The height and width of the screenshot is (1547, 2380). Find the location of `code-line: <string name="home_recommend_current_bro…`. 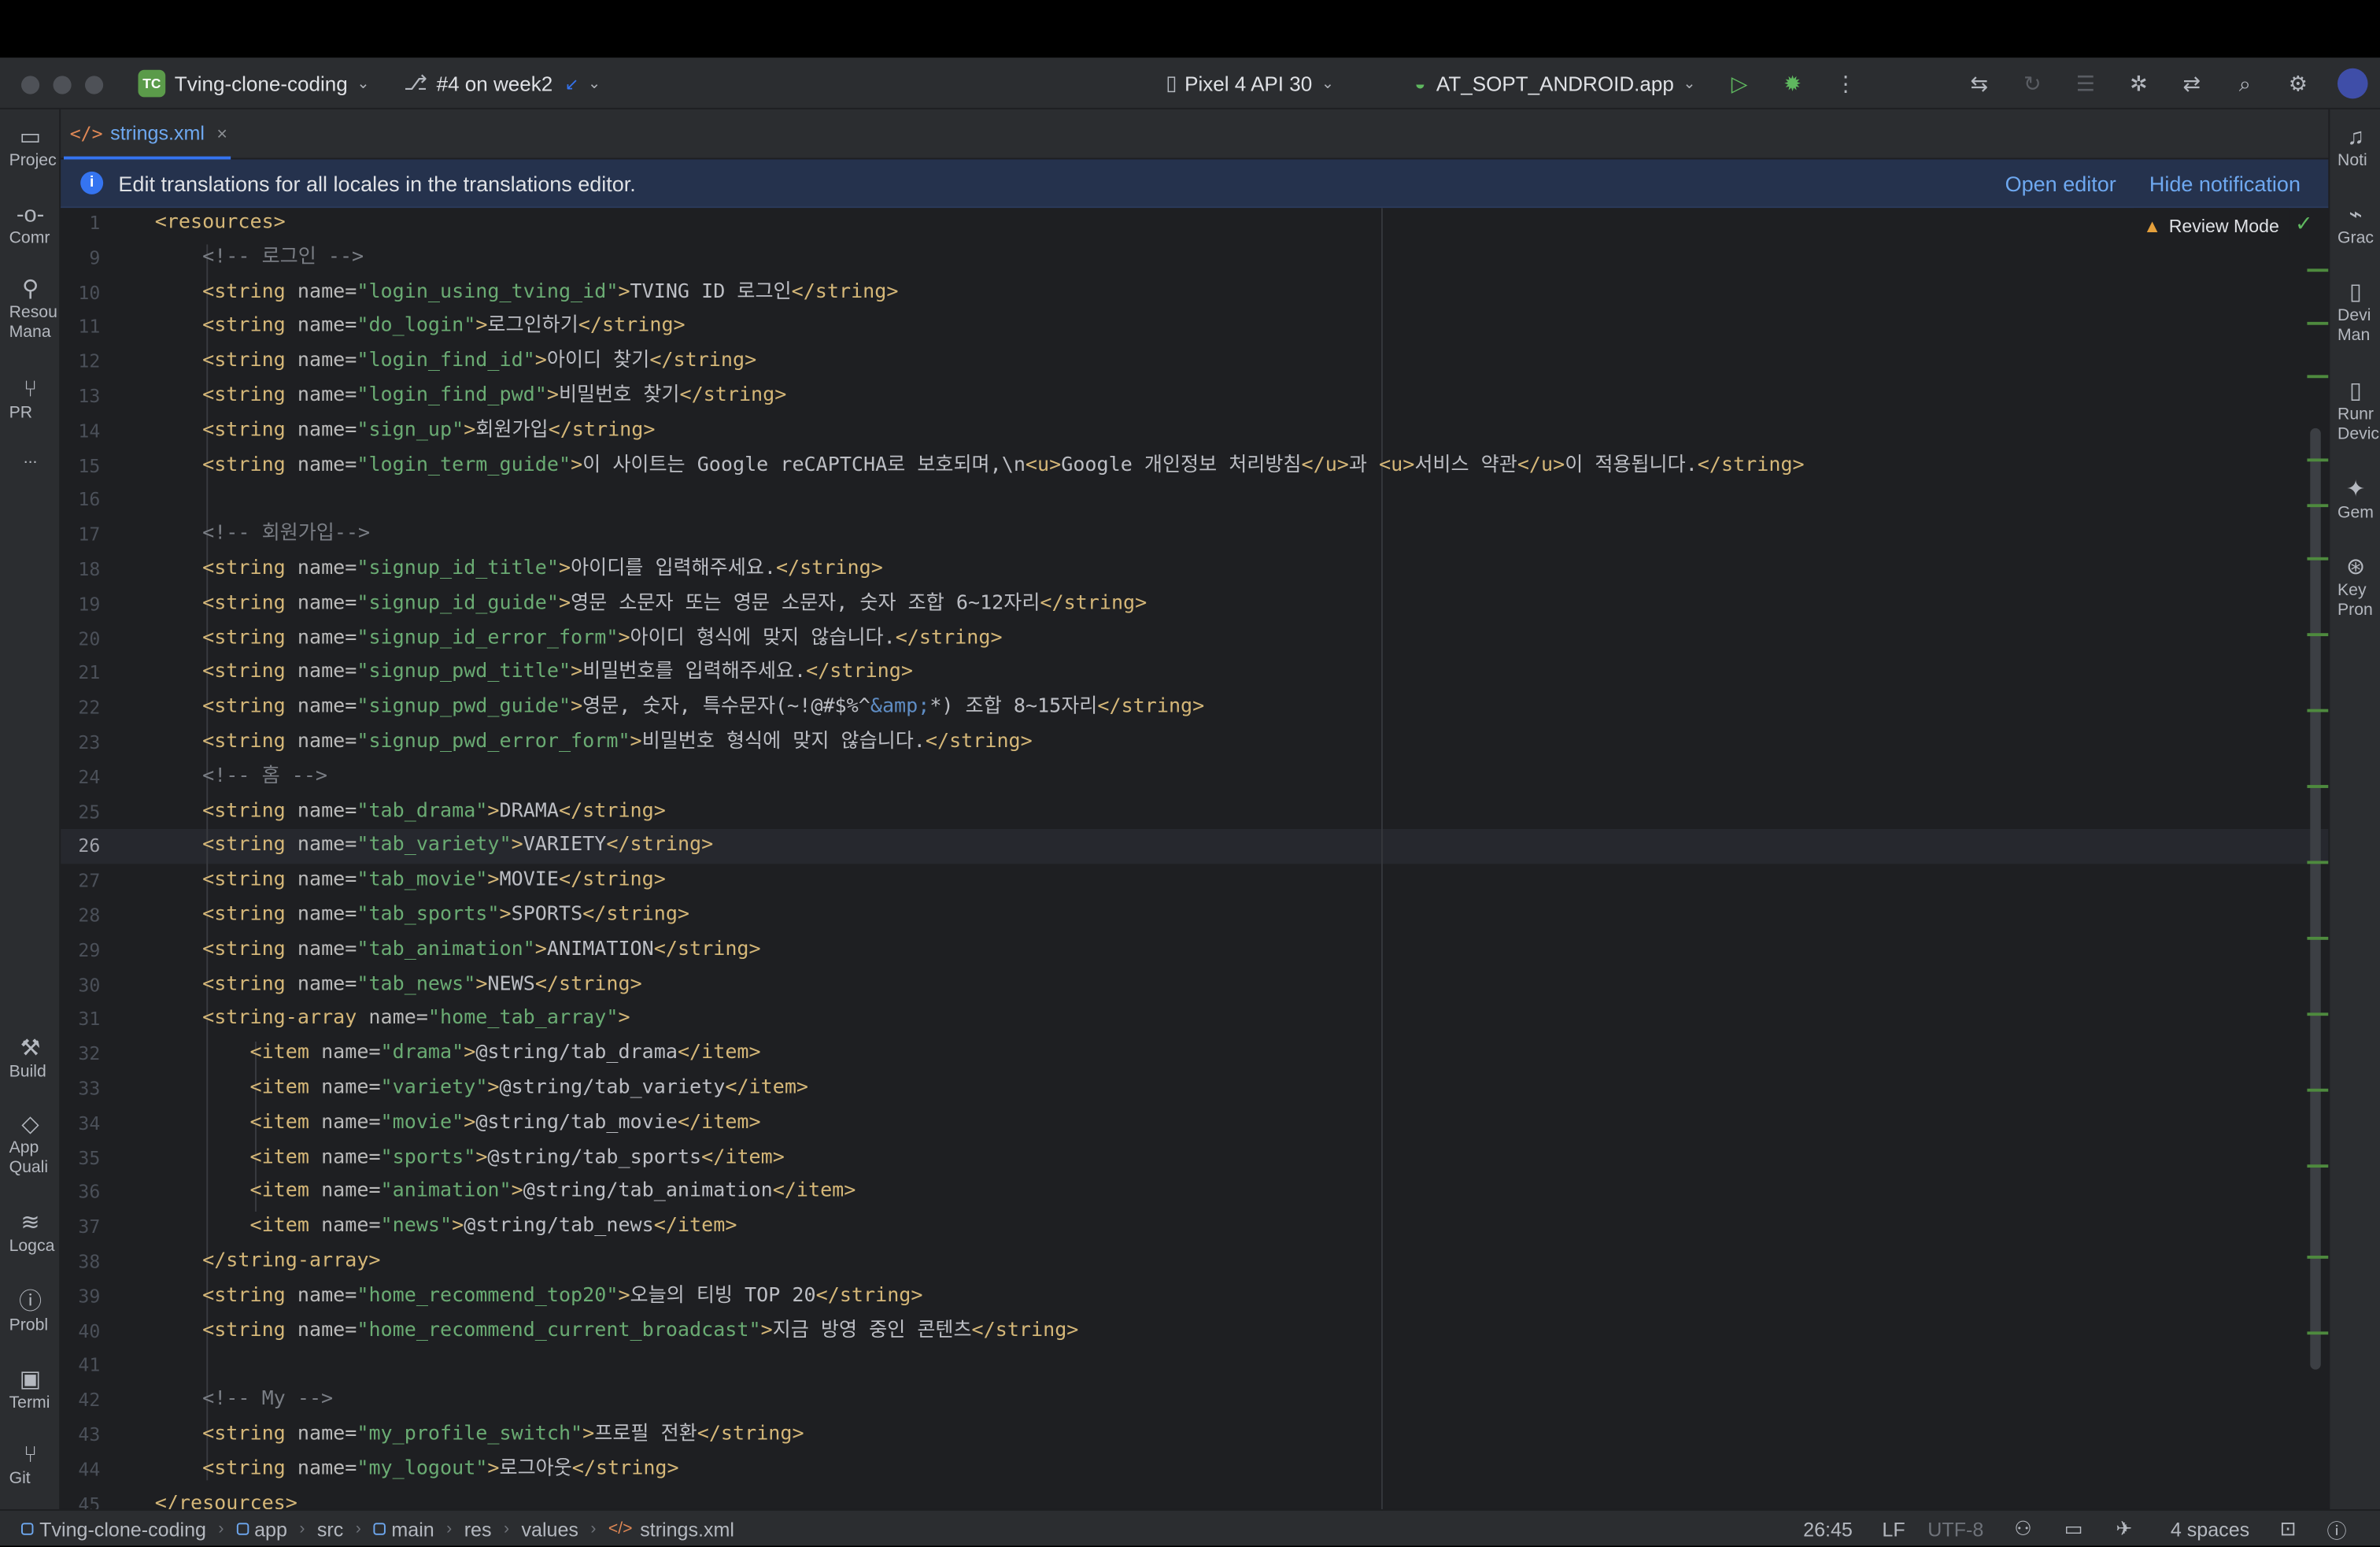

code-line: <string name="home_recommend_current_bro… is located at coordinates (617, 1331).